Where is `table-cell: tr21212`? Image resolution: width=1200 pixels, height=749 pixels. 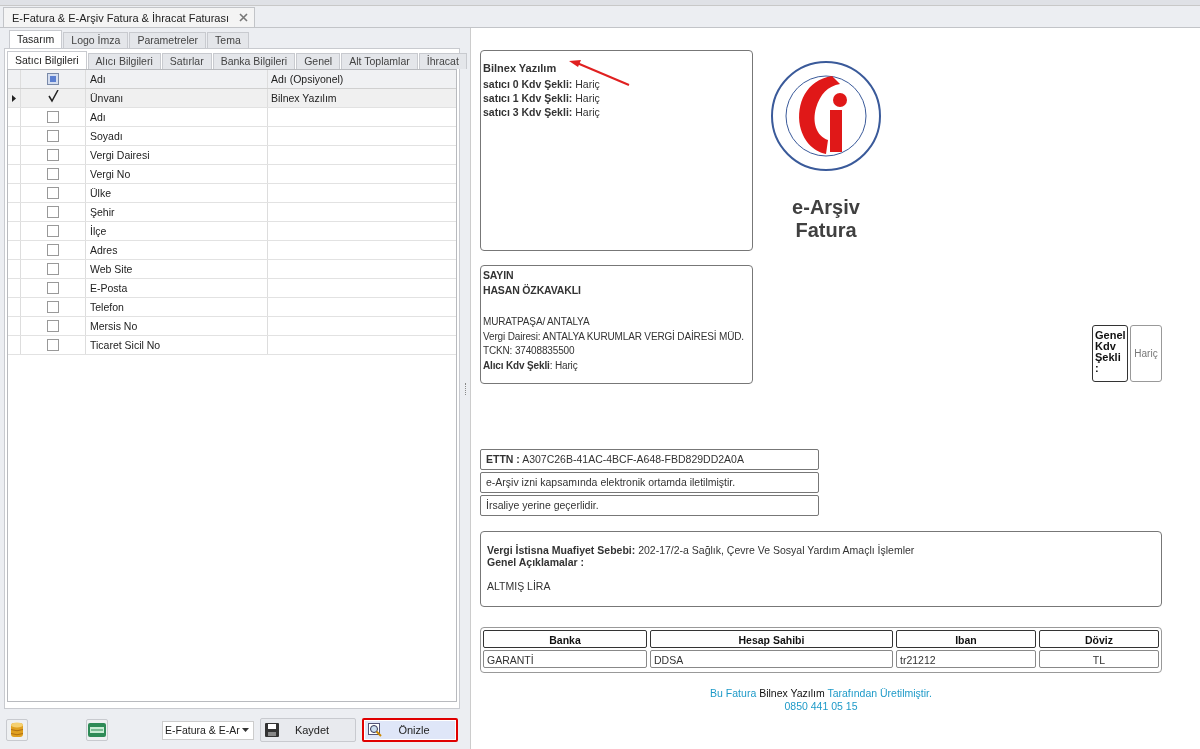 table-cell: tr21212 is located at coordinates (966, 659).